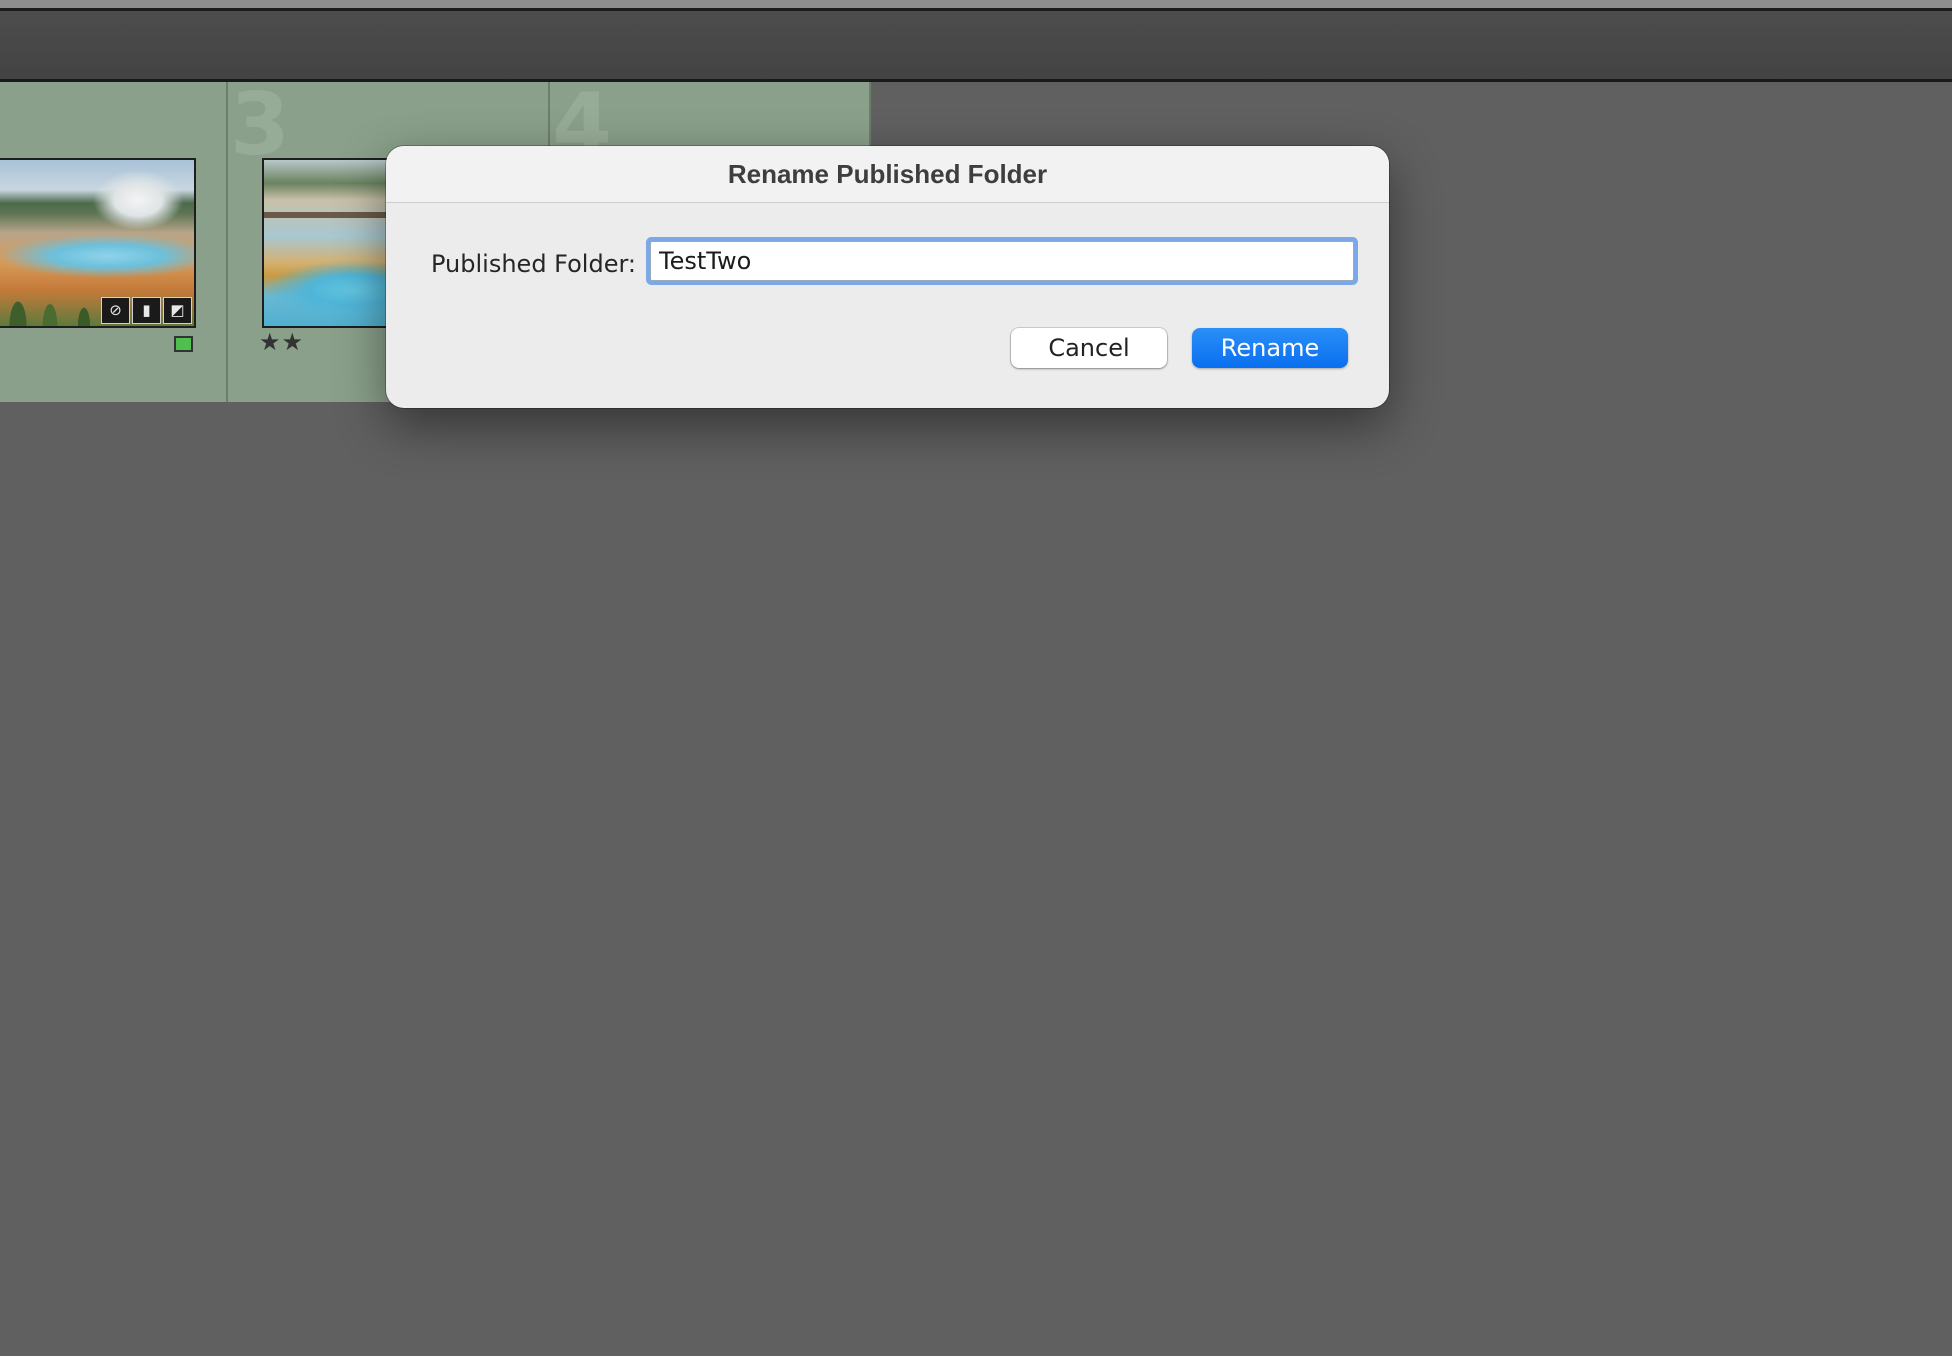 The width and height of the screenshot is (1952, 1356). I want to click on cell-index-number: 3, so click(260, 128).